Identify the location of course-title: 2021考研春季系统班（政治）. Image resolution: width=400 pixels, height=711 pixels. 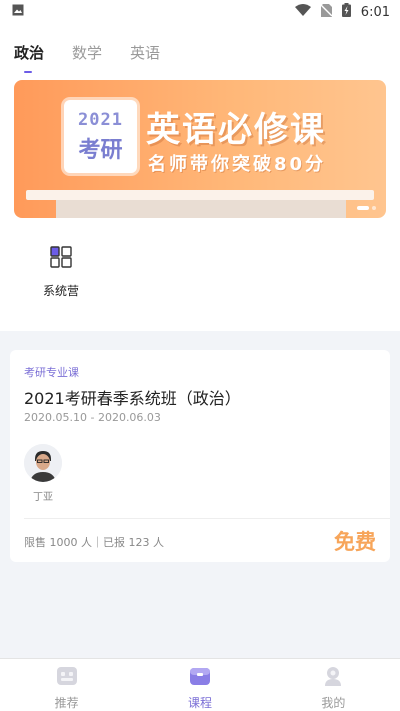
(132, 398).